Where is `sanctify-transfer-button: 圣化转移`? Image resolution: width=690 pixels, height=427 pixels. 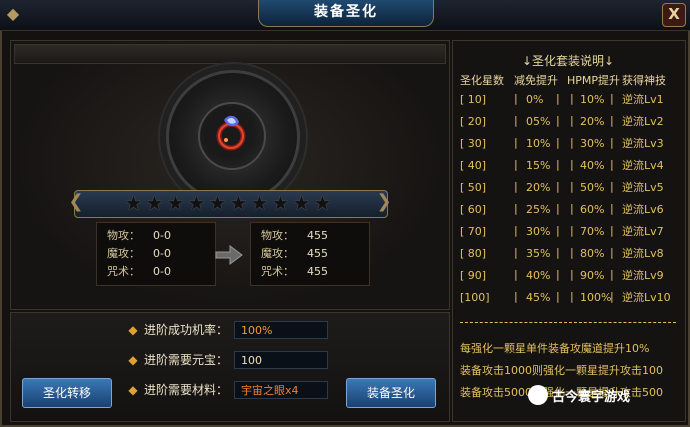 sanctify-transfer-button: 圣化转移 is located at coordinates (67, 393).